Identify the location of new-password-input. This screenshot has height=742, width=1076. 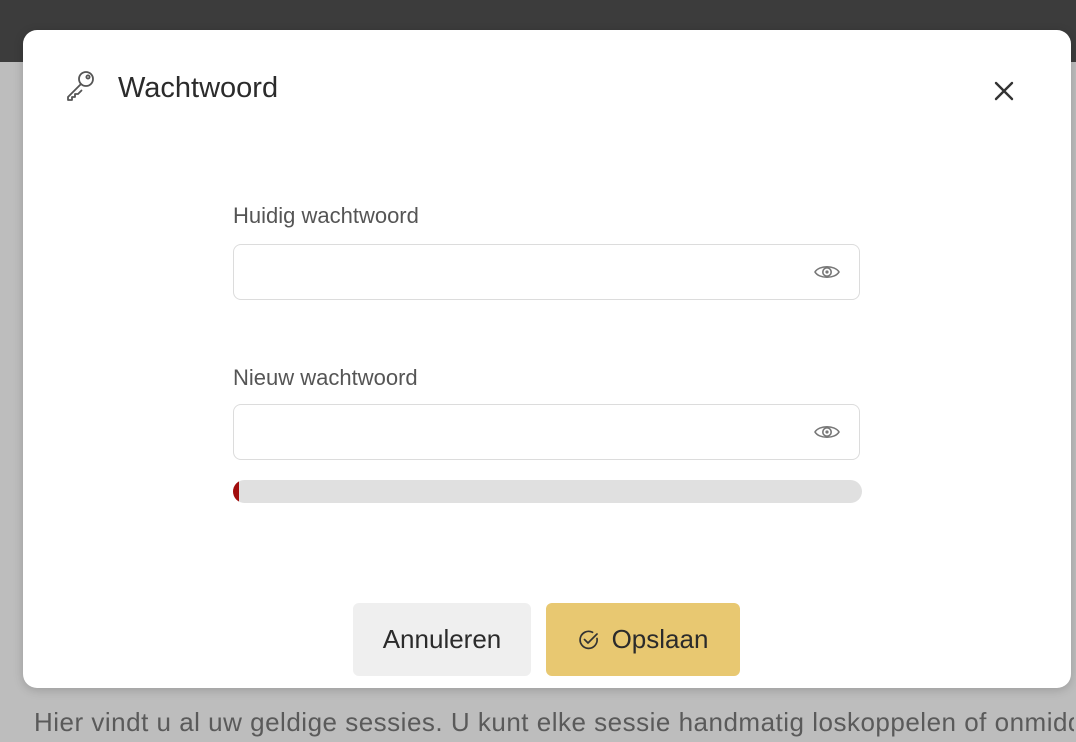
(514, 432).